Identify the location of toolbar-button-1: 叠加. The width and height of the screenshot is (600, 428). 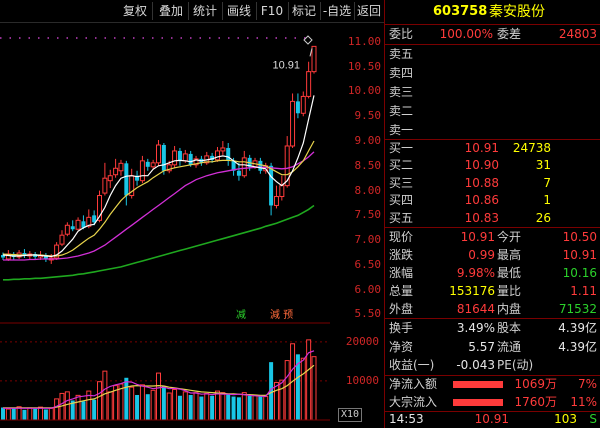
(171, 11).